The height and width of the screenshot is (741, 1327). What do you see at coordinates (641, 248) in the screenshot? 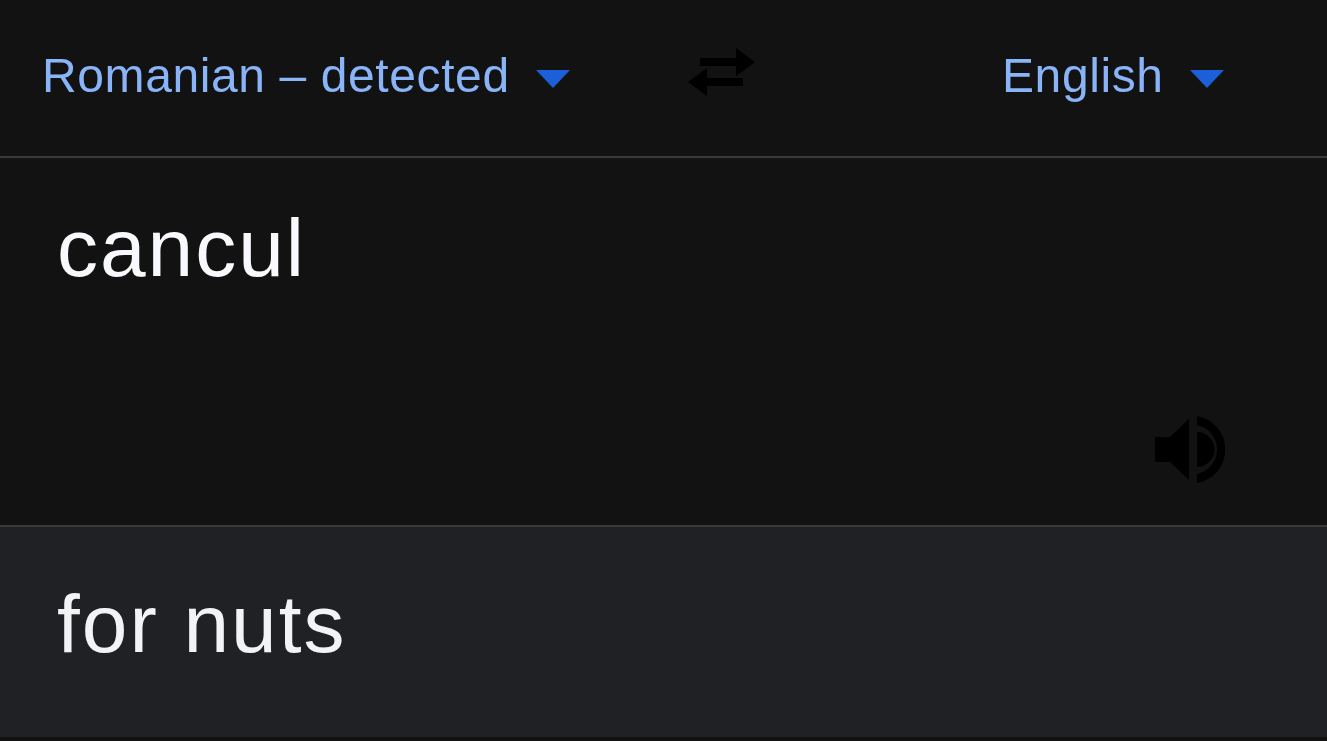
I see `source-text-input: cancul` at bounding box center [641, 248].